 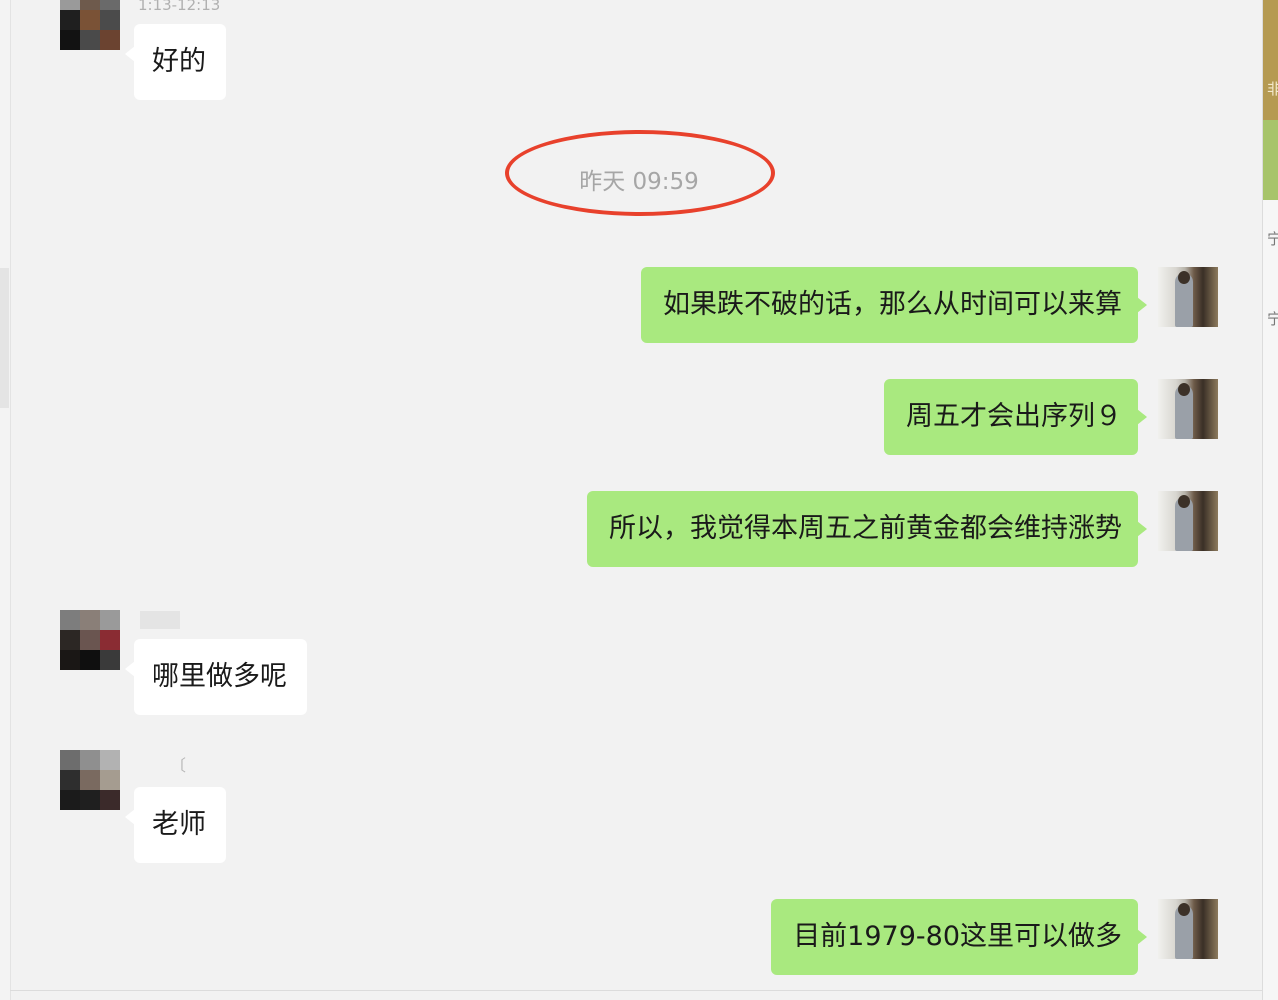 I want to click on sidebar-scroll-thumb, so click(x=4, y=338).